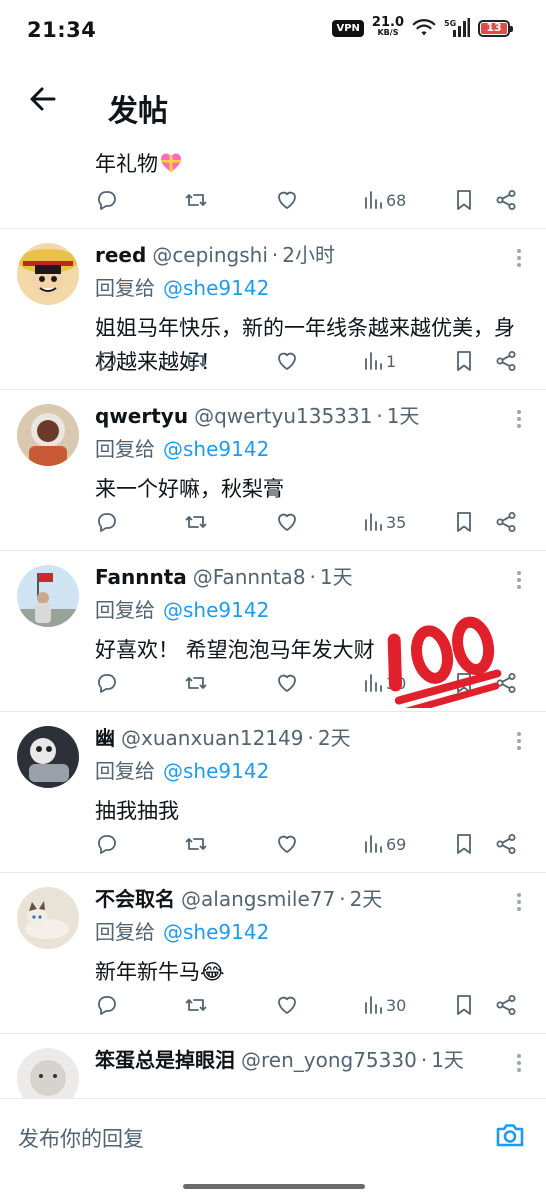 This screenshot has width=546, height=1200. What do you see at coordinates (290, 255) in the screenshot?
I see `reply-header: reed @cepingshi · 2小时` at bounding box center [290, 255].